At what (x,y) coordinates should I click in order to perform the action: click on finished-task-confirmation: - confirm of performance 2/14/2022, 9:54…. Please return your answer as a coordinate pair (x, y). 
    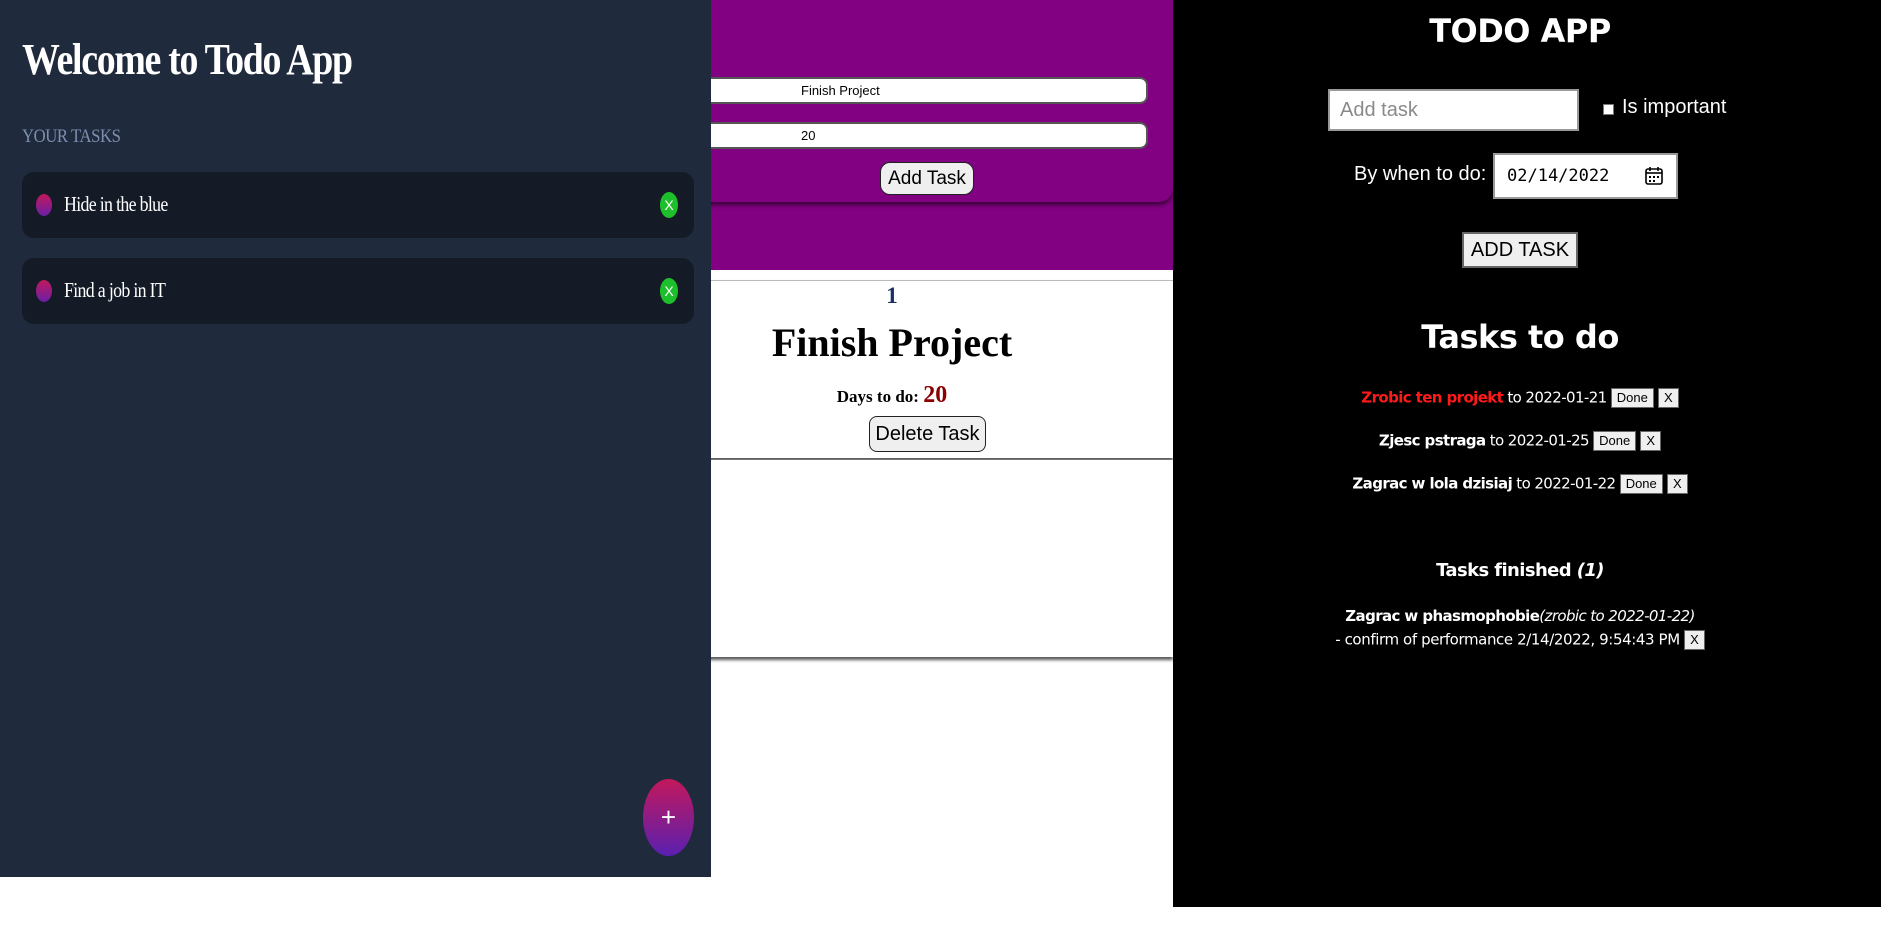
    Looking at the image, I should click on (1520, 640).